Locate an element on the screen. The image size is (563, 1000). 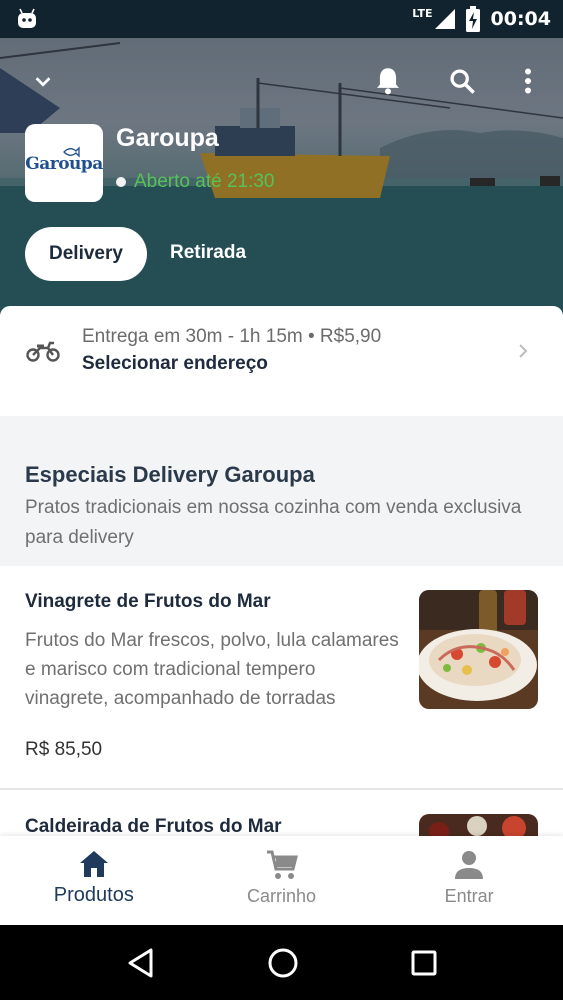
clock: 00:04 is located at coordinates (520, 19).